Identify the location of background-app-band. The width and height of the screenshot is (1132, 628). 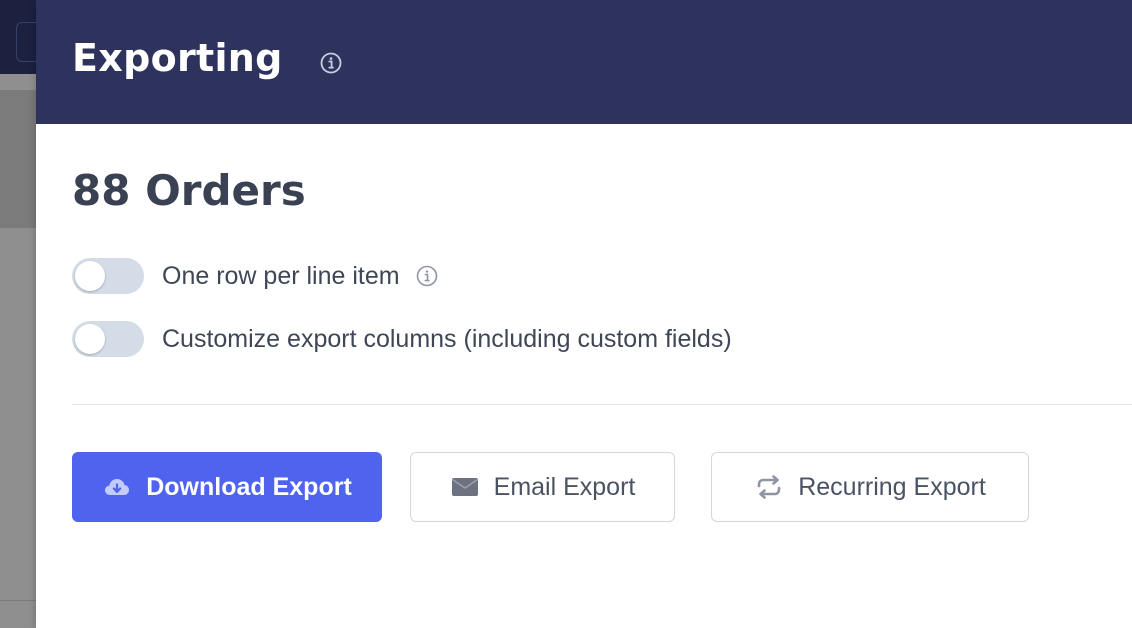
(18, 159).